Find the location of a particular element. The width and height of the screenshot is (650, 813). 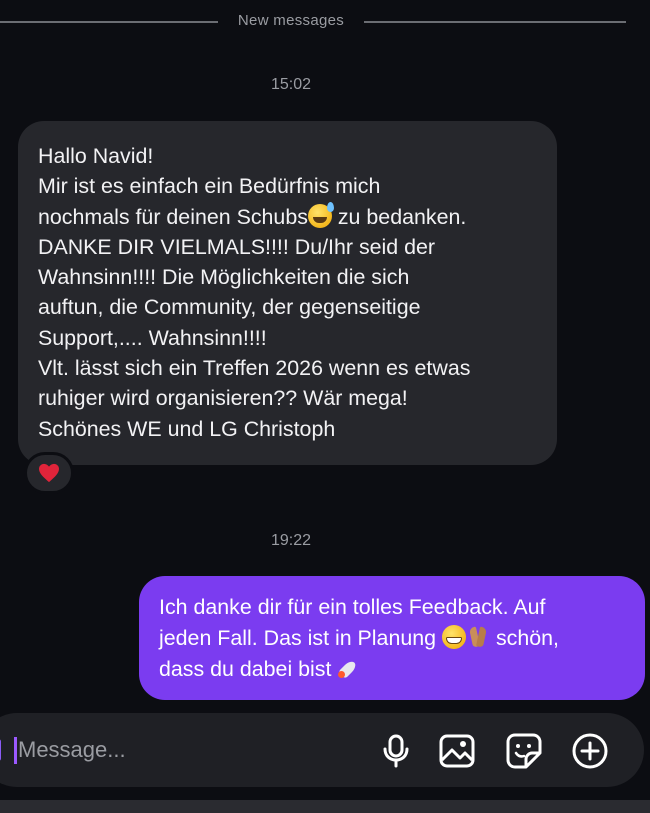

message-text: jeden Fall. Das ist in Planung is located at coordinates (300, 638).